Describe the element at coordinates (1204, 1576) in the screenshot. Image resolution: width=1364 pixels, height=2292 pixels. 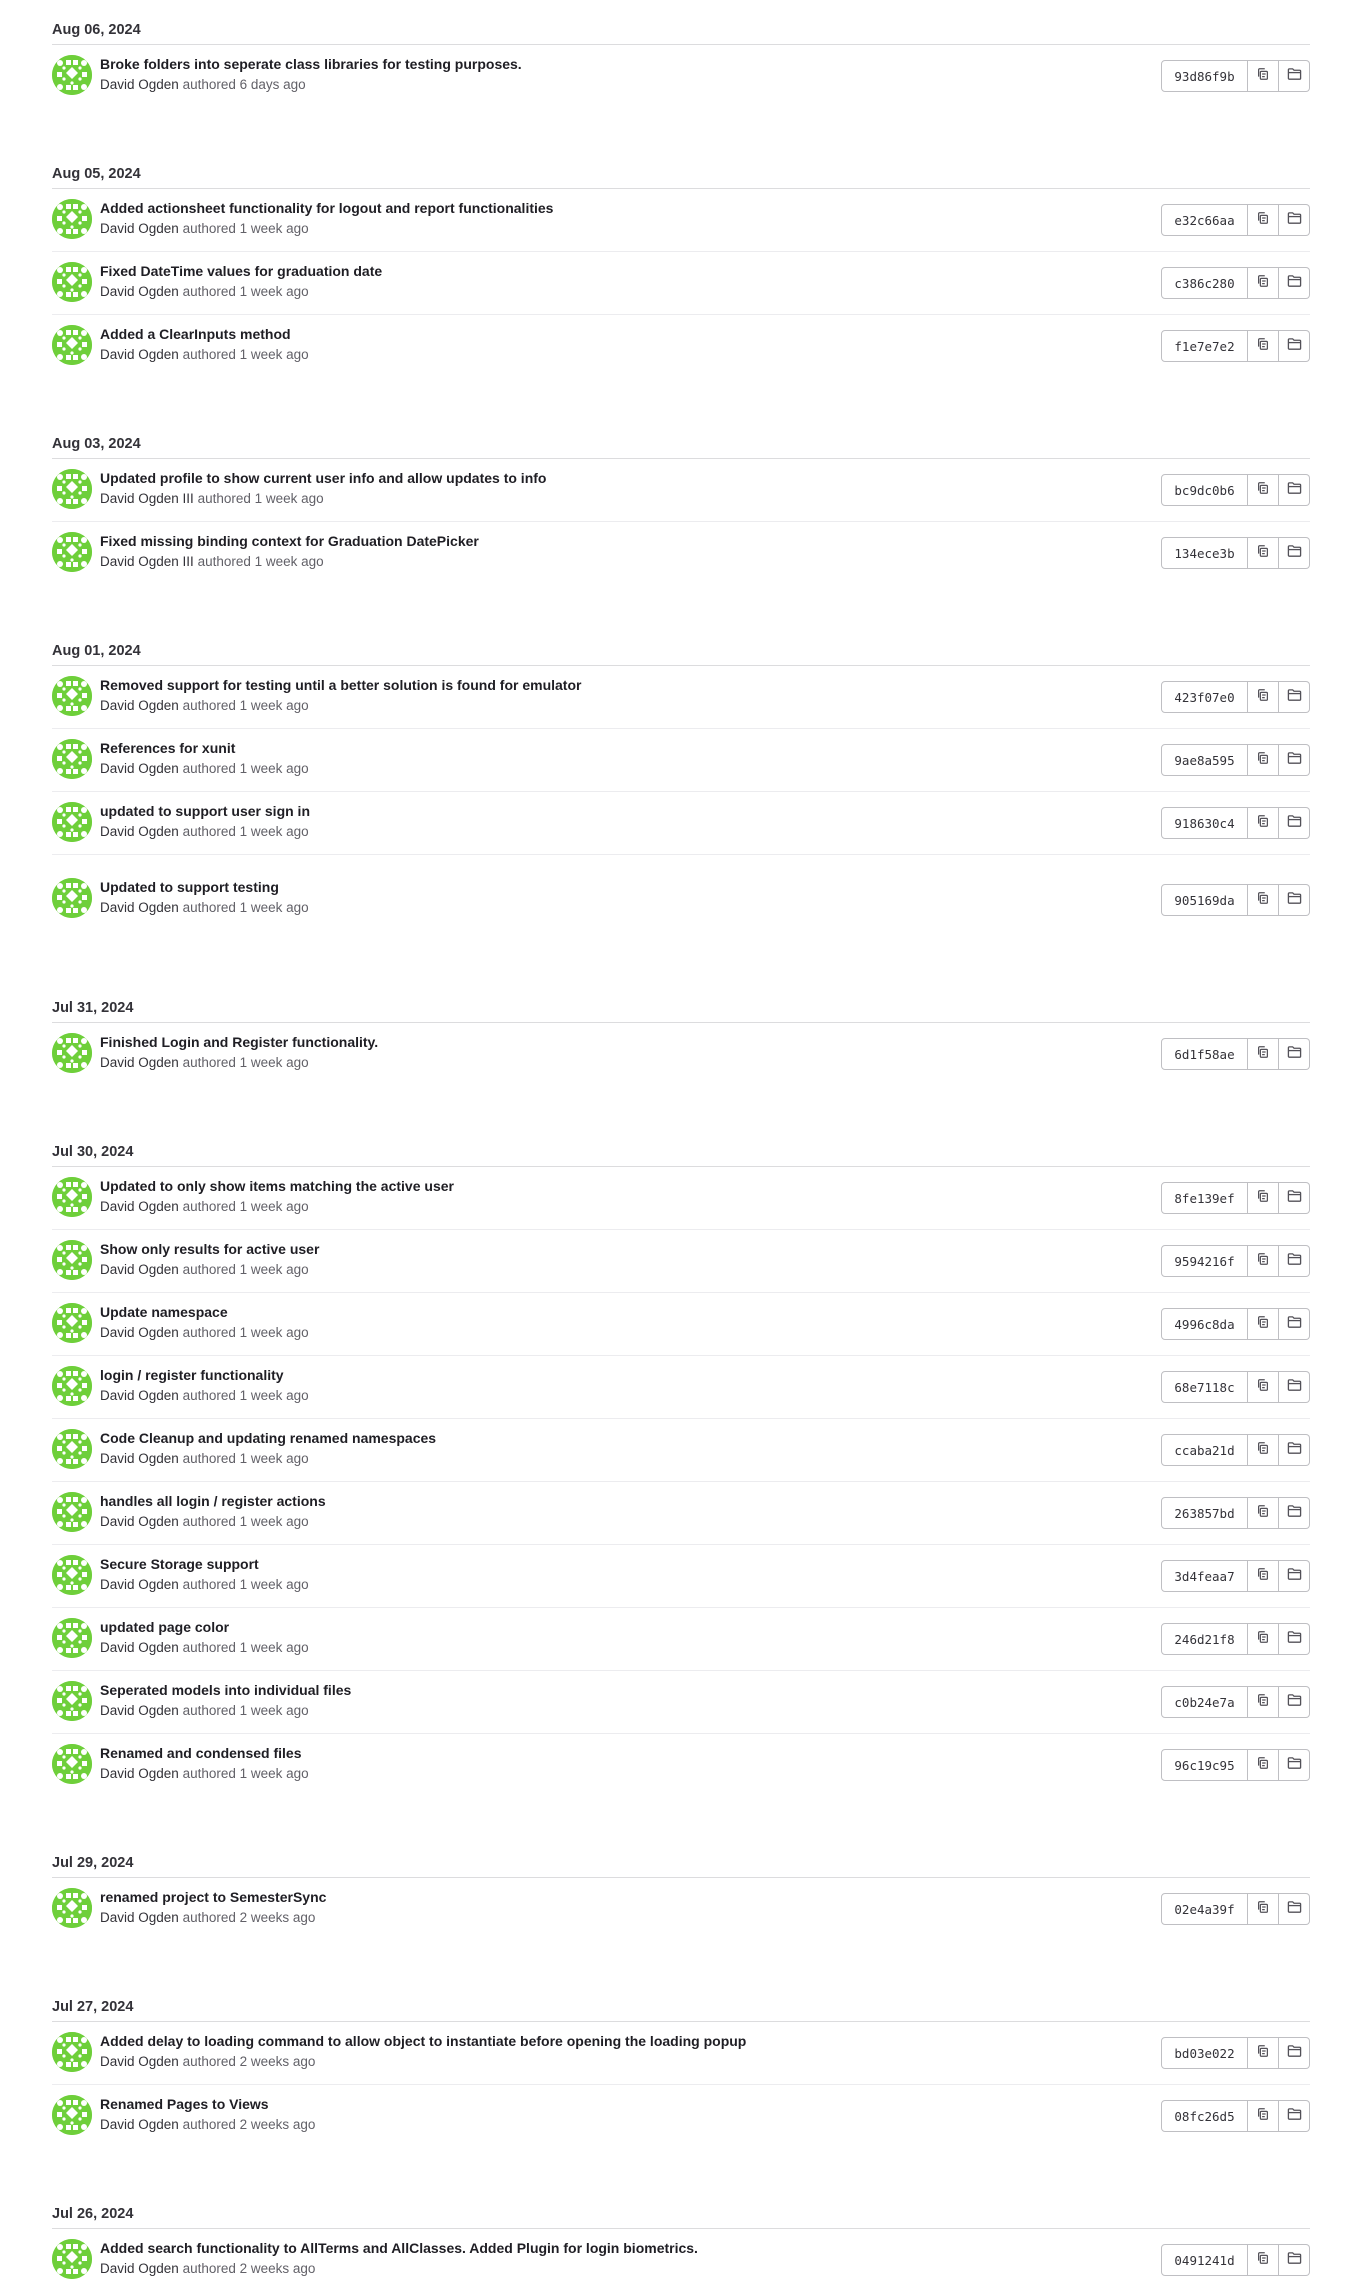
I see `commit-sha: 3d4feaa7` at that location.